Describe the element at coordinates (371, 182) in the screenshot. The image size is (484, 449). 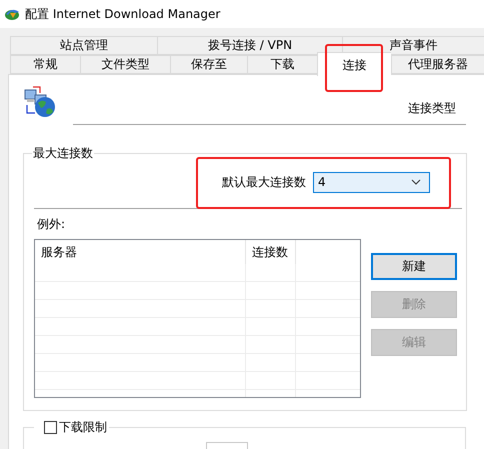
I see `connections-dropdown: 4` at that location.